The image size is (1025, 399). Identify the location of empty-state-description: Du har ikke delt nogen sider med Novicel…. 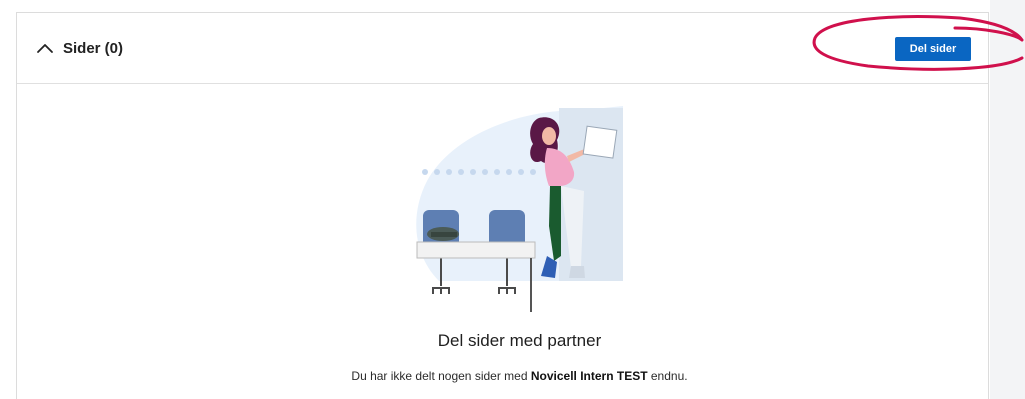
(519, 376).